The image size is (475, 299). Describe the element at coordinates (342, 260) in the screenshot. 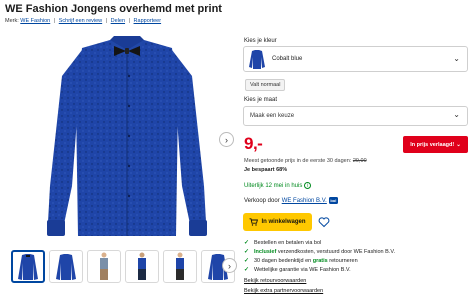

I see `usp-text: retourneren` at that location.